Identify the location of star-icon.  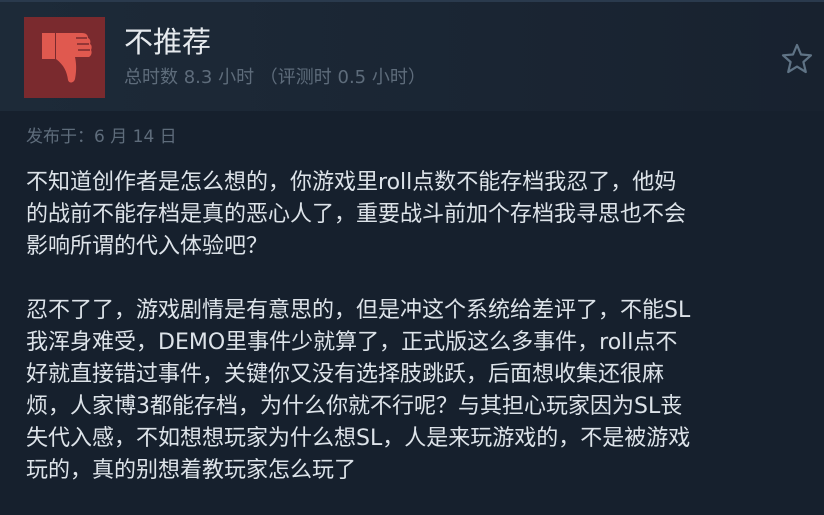
(797, 58).